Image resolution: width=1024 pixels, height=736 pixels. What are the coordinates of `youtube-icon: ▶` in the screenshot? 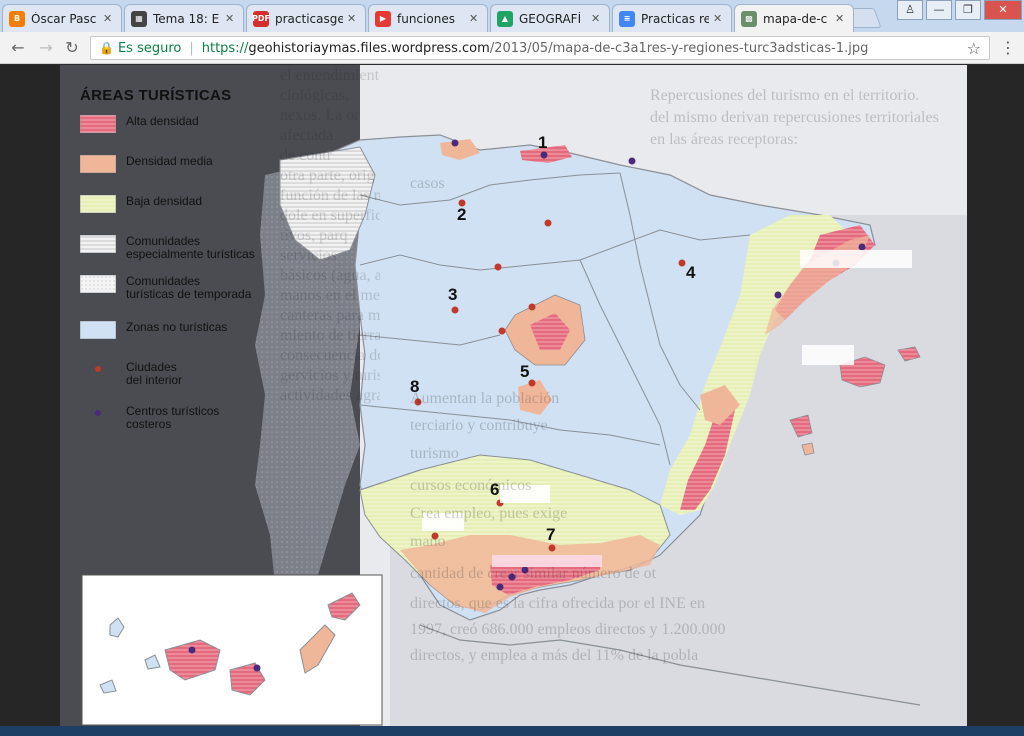 It's located at (383, 18).